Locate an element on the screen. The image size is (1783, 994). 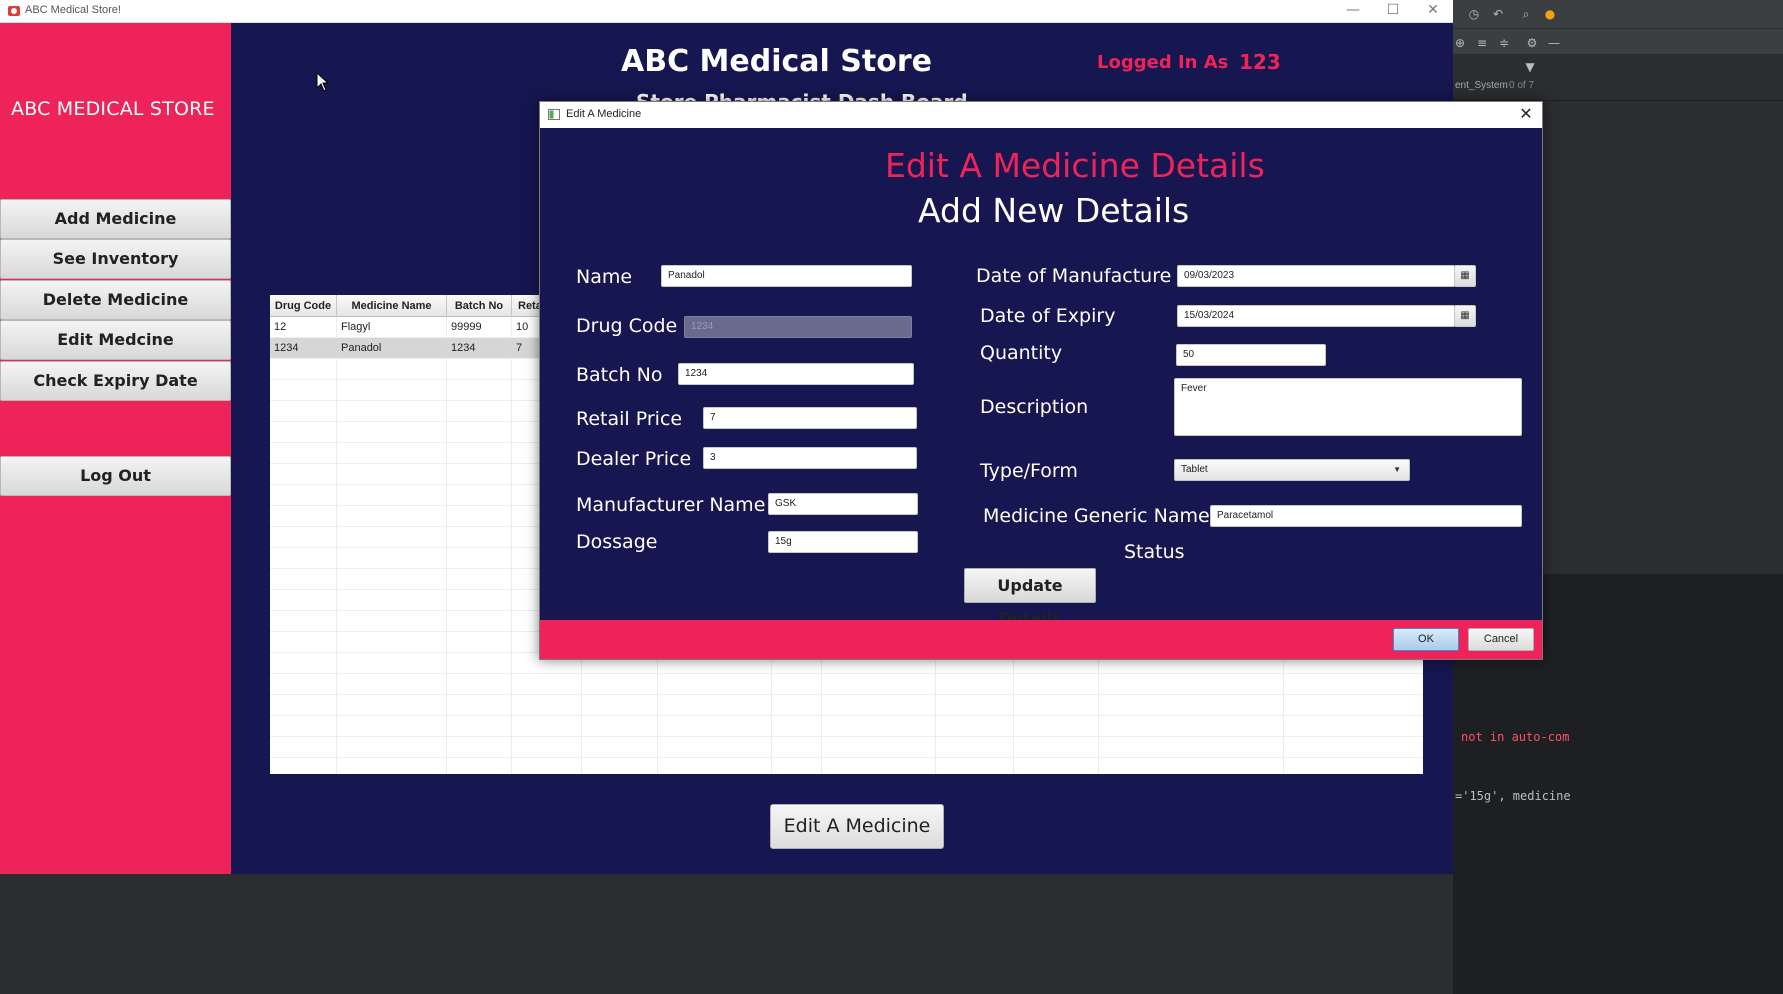
date-of-manufacture-input: 09/03/2023 is located at coordinates (1316, 276).